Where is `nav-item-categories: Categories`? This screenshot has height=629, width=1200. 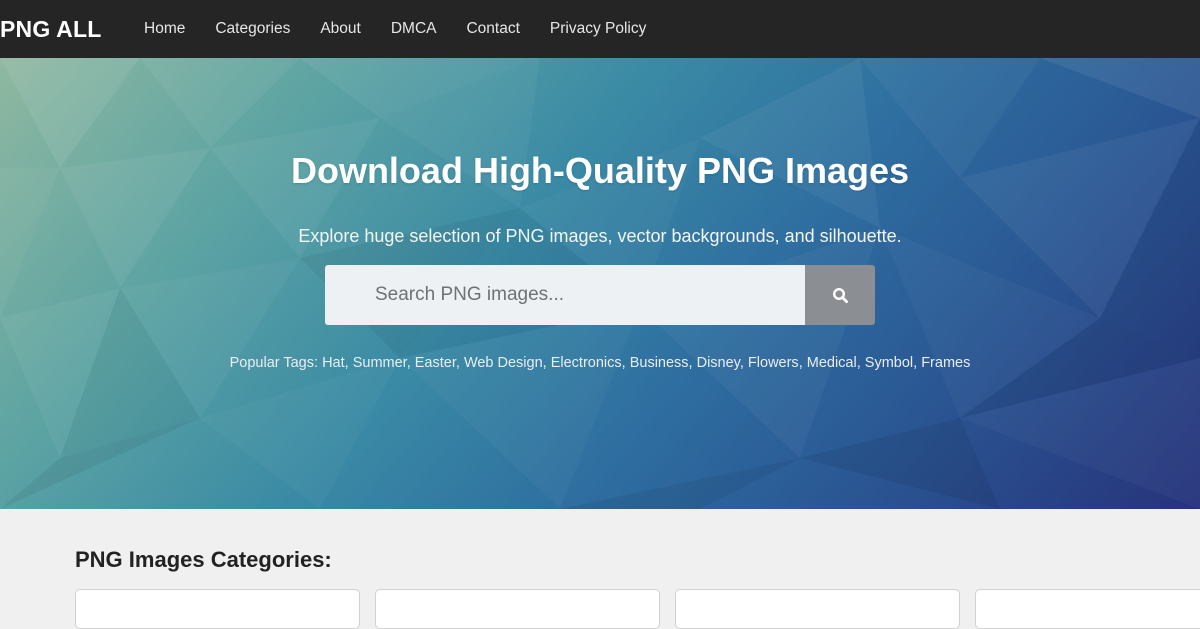
nav-item-categories: Categories is located at coordinates (252, 29).